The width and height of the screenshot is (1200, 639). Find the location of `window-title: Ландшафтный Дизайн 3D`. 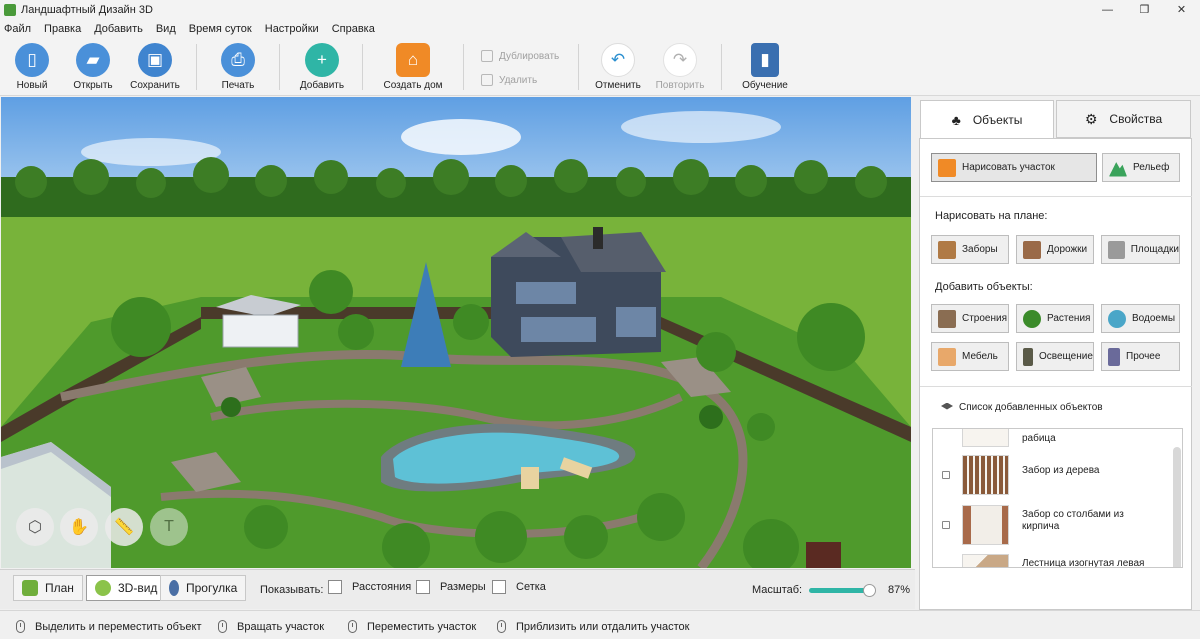

window-title: Ландшафтный Дизайн 3D is located at coordinates (87, 9).